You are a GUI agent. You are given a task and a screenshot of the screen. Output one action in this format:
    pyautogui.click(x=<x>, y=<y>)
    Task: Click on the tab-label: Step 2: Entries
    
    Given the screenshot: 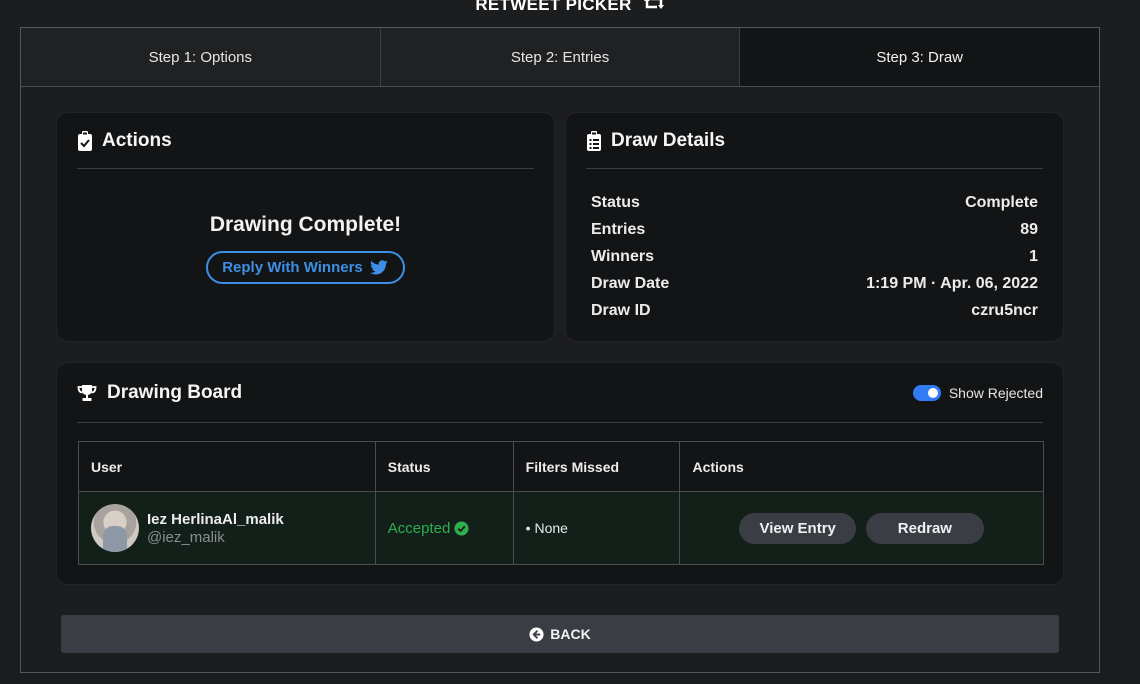 What is the action you would take?
    pyautogui.click(x=560, y=57)
    